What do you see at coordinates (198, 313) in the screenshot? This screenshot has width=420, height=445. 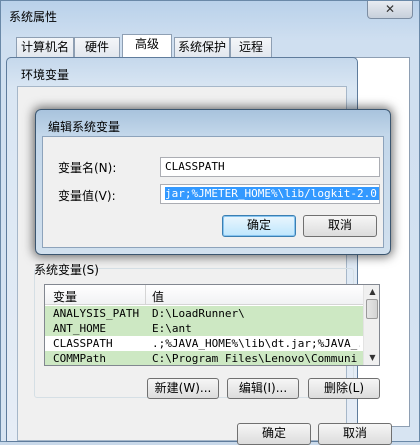 I see `variable-value: D:\LoadRunner\` at bounding box center [198, 313].